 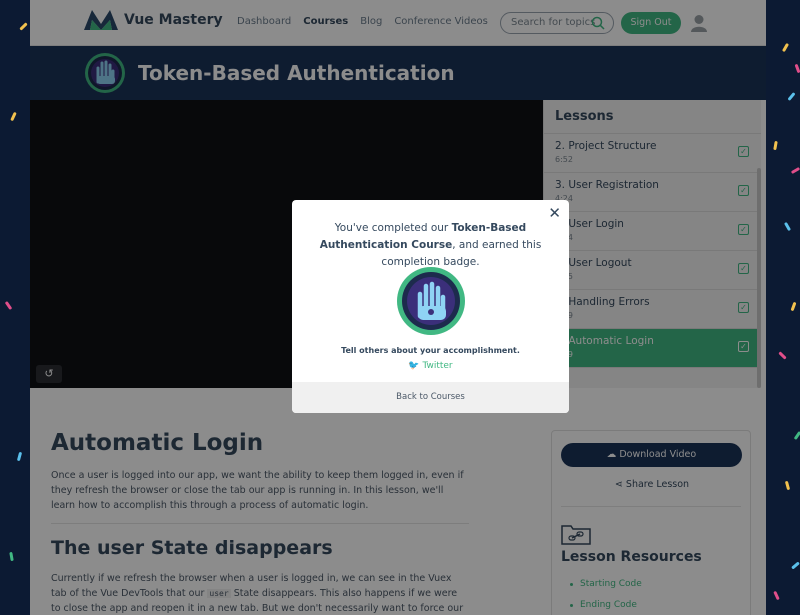 I want to click on twitter-share-link: 🐦 Twitter, so click(x=430, y=366).